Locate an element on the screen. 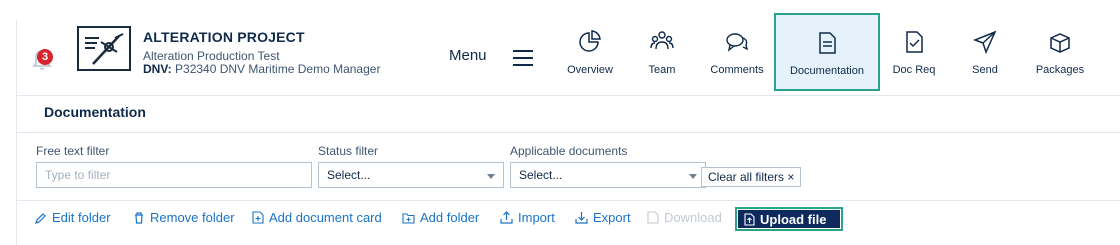 This screenshot has height=245, width=1120. trash-icon is located at coordinates (139, 217).